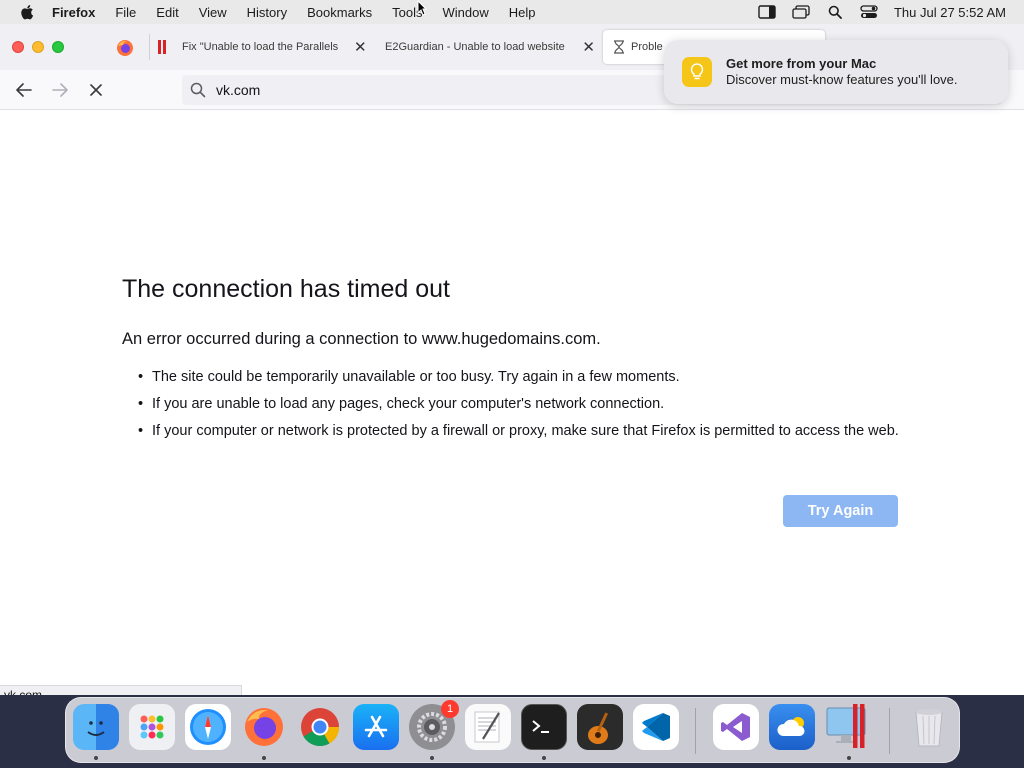  Describe the element at coordinates (238, 90) in the screenshot. I see `url-text: vk.com` at that location.